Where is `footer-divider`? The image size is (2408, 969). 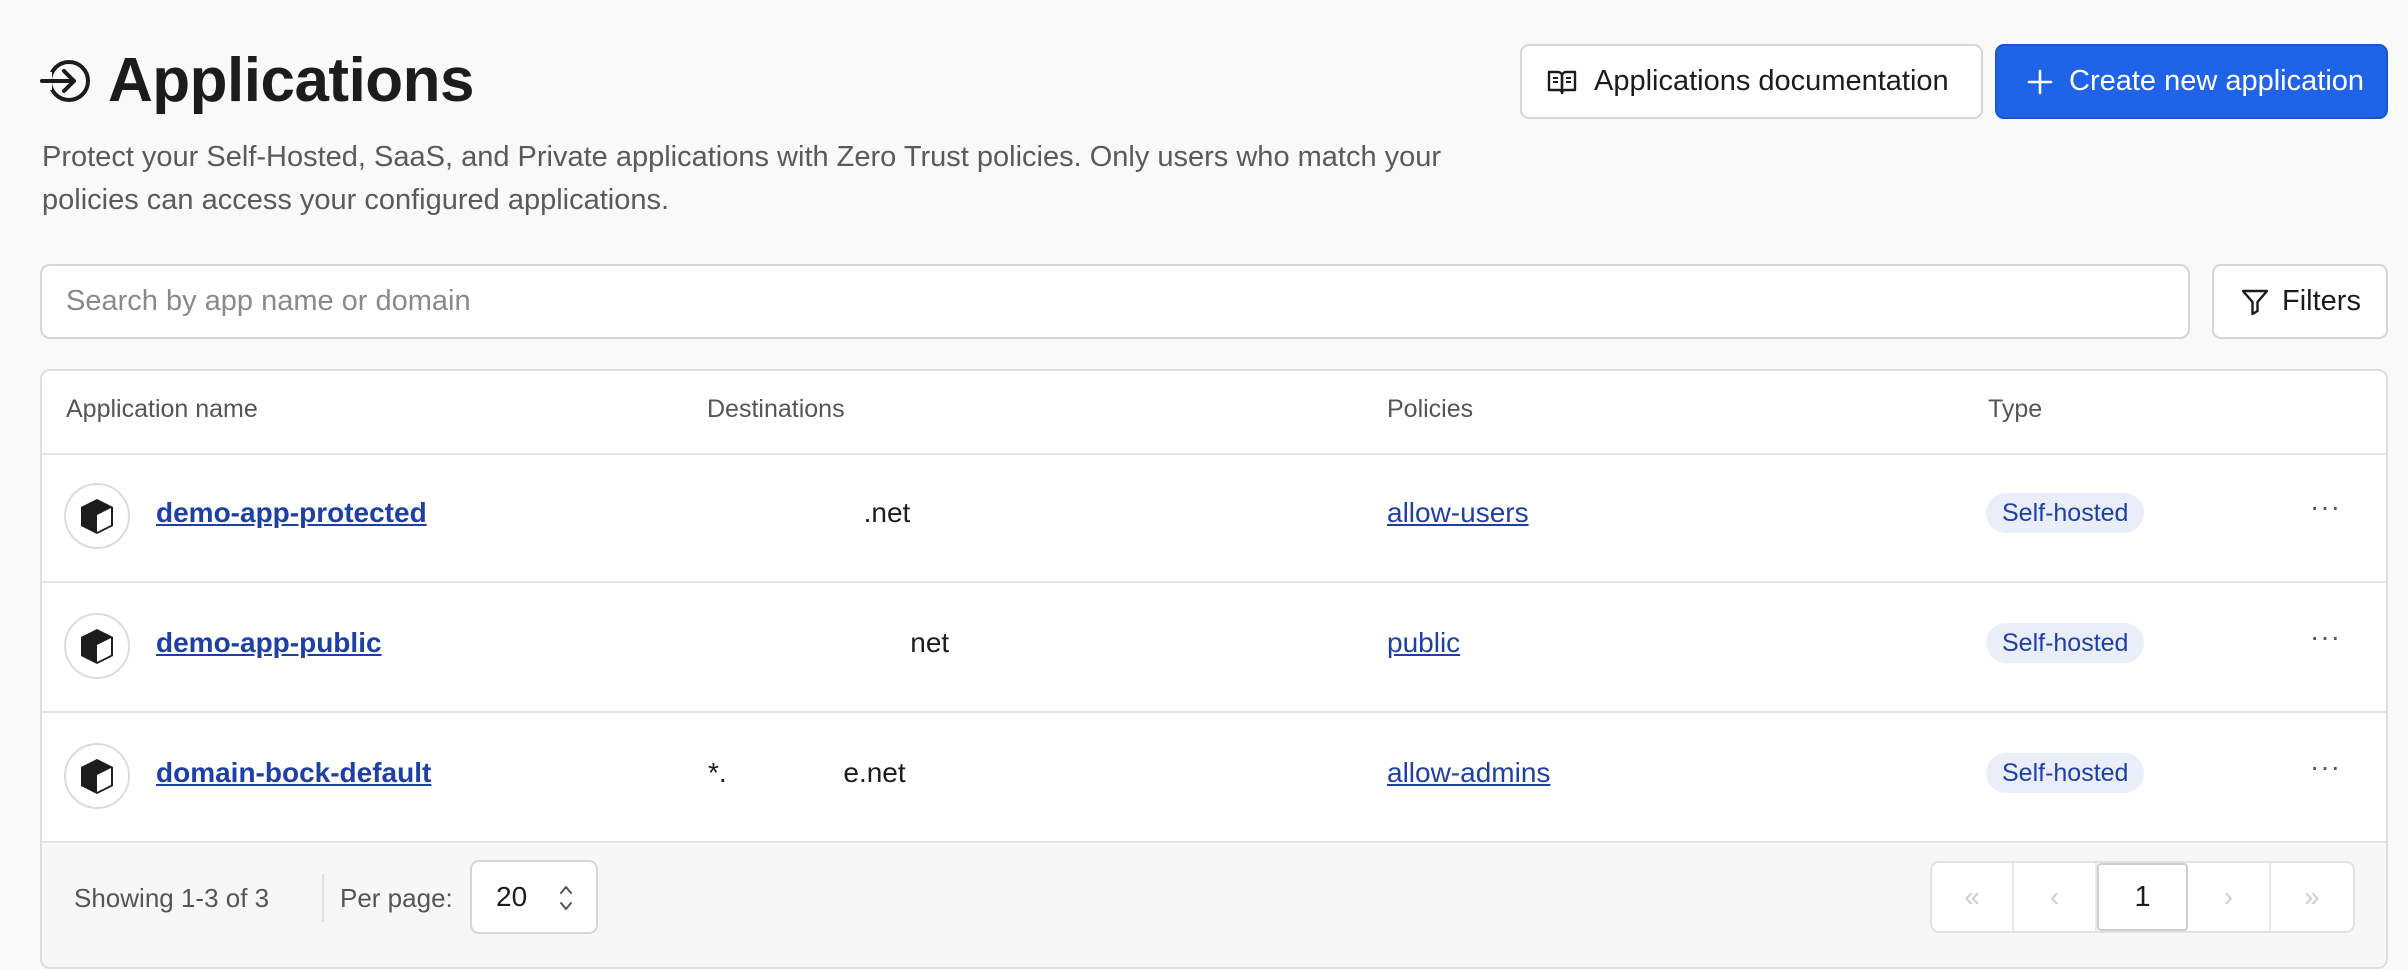
footer-divider is located at coordinates (323, 898).